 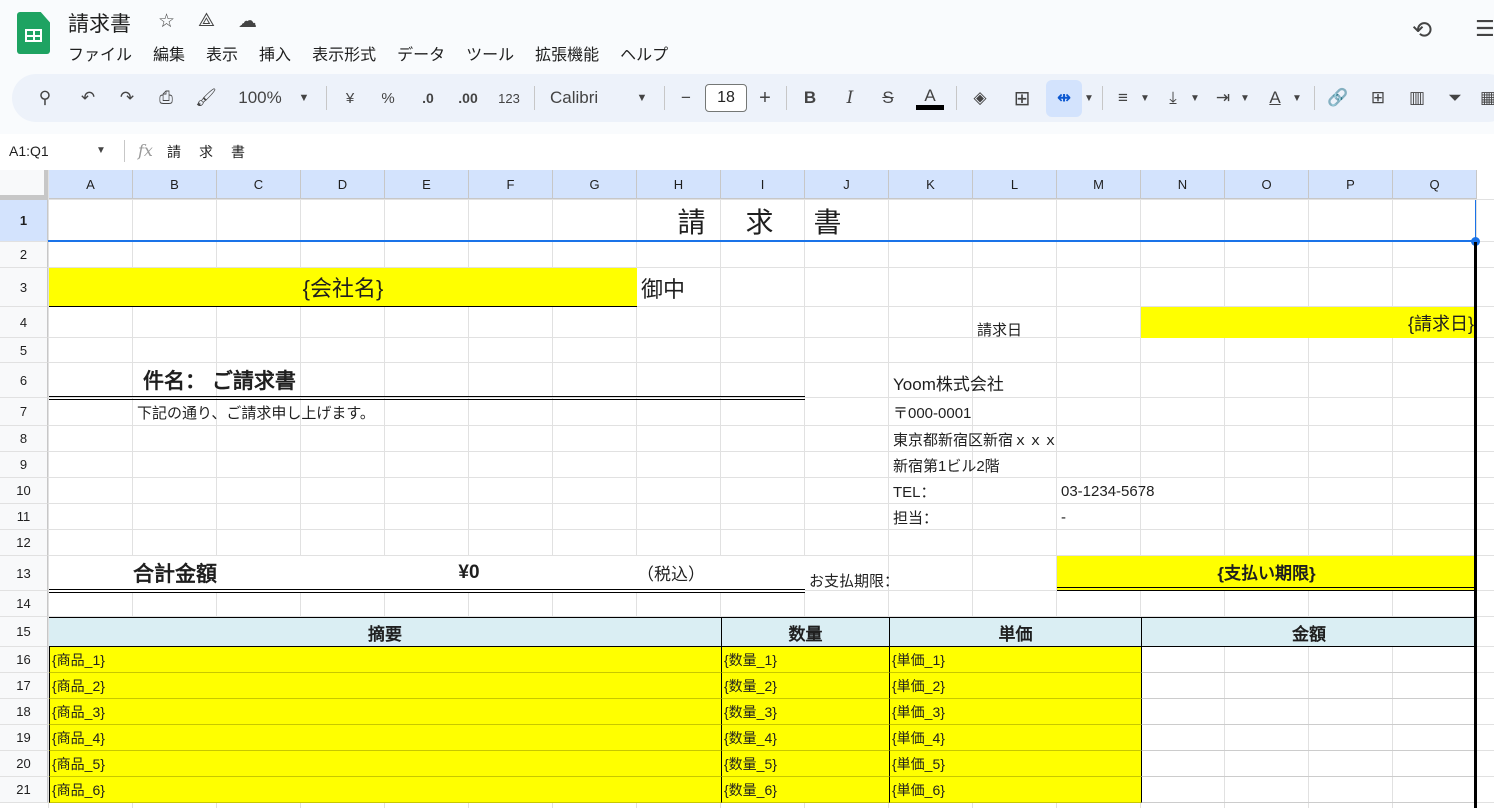 What do you see at coordinates (259, 184) in the screenshot?
I see `column-header-C: C` at bounding box center [259, 184].